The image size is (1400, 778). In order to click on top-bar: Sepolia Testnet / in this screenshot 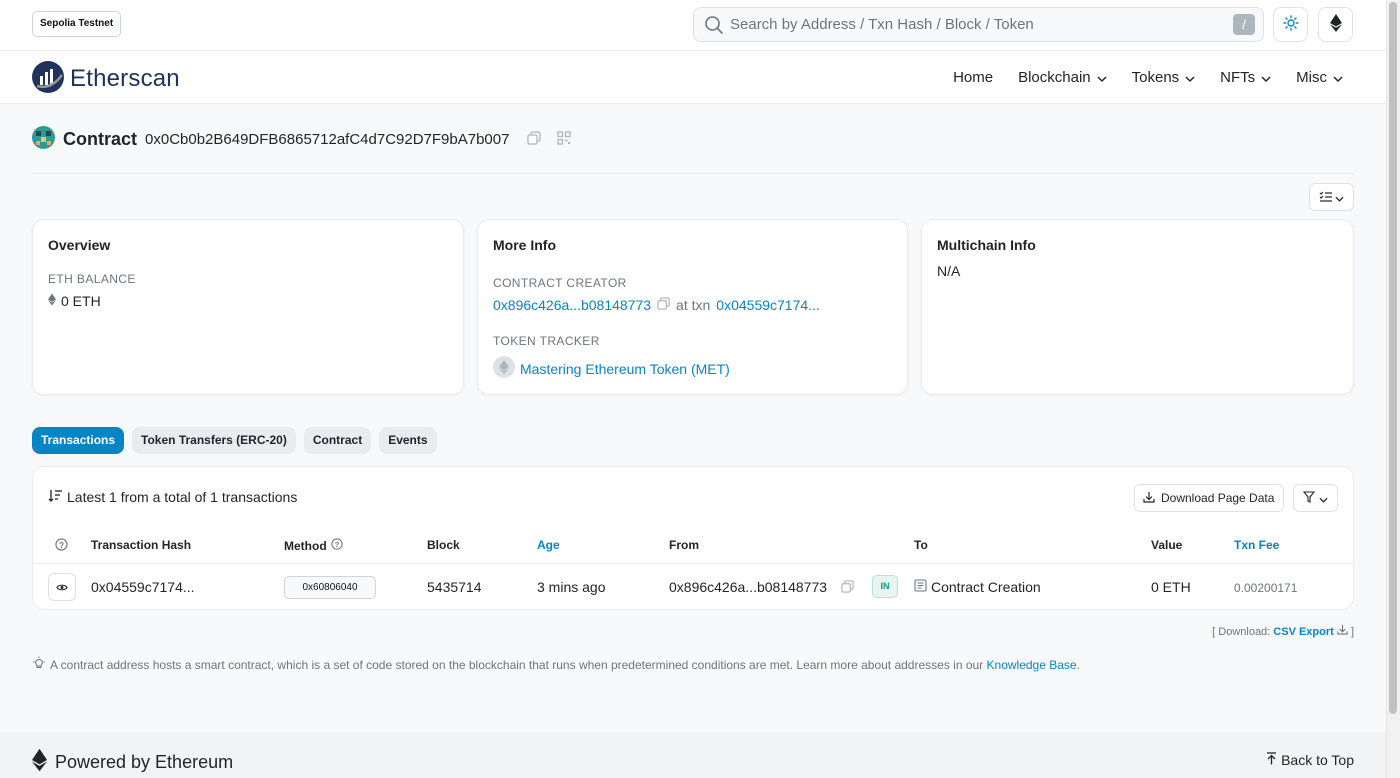, I will do `click(693, 25)`.